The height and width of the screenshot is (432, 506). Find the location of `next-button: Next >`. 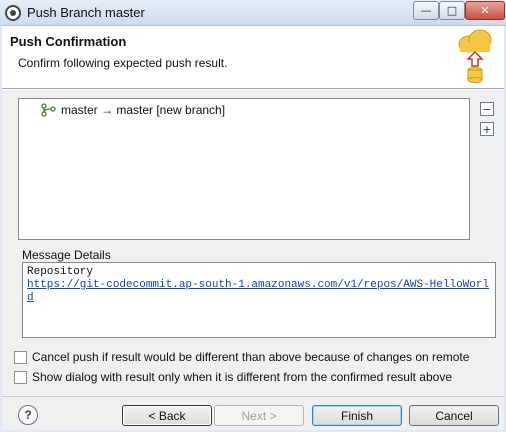

next-button: Next > is located at coordinates (259, 415).